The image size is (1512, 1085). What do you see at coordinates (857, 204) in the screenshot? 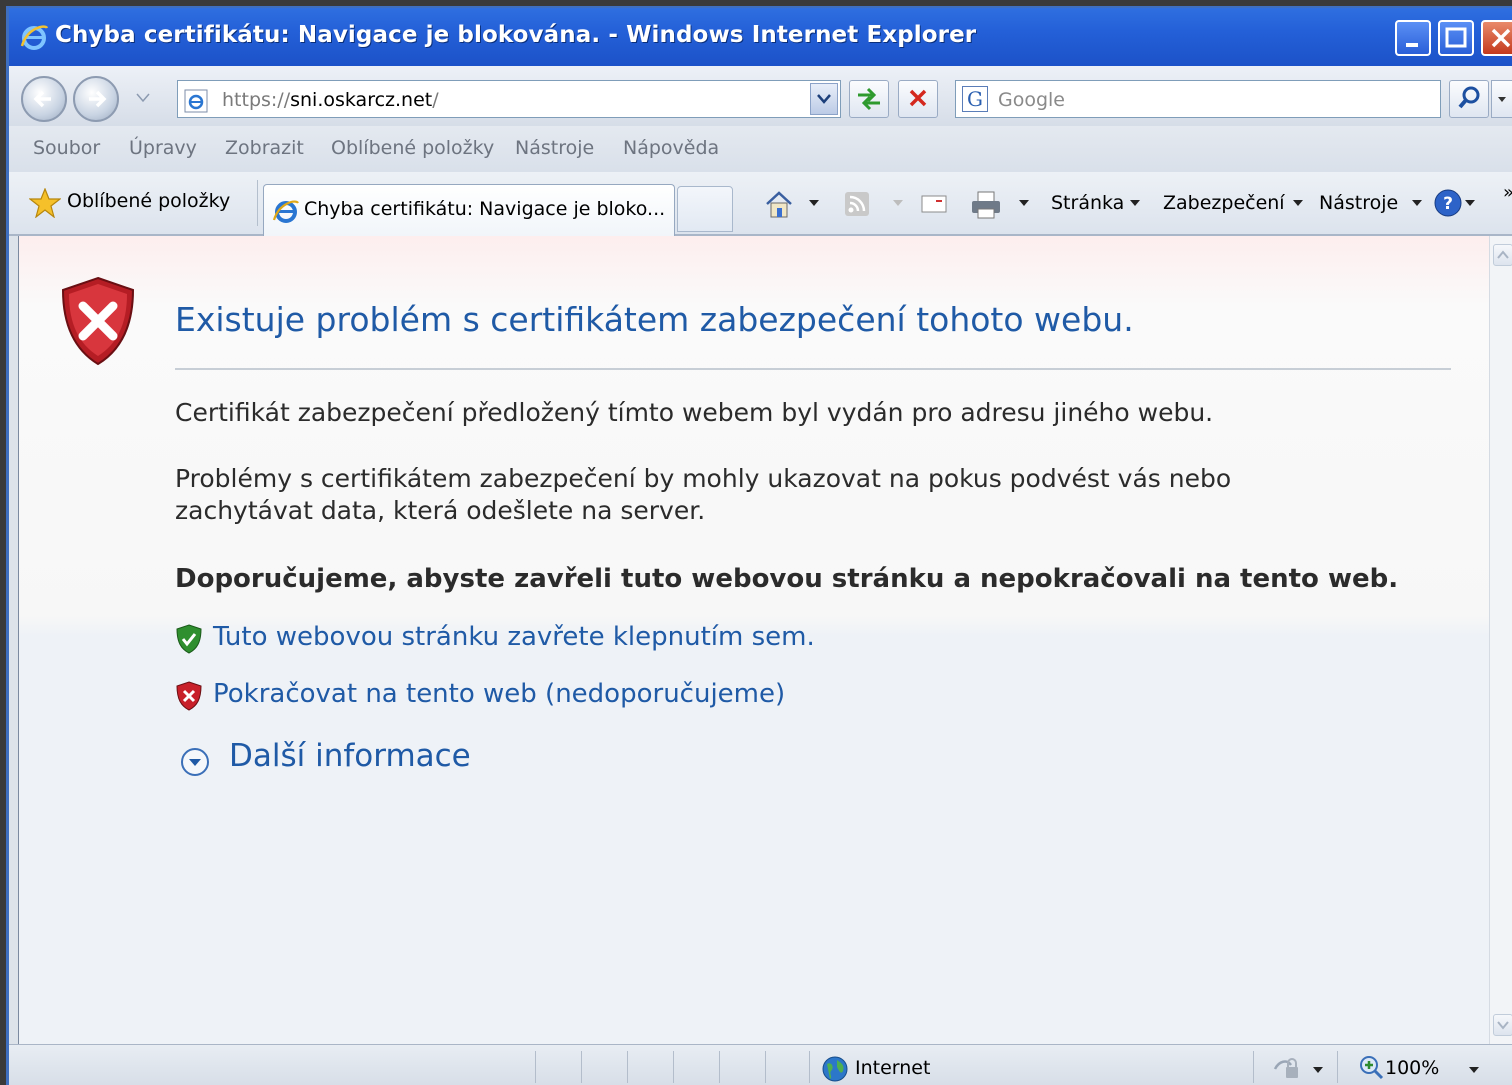
I see `rss-feed-icon` at bounding box center [857, 204].